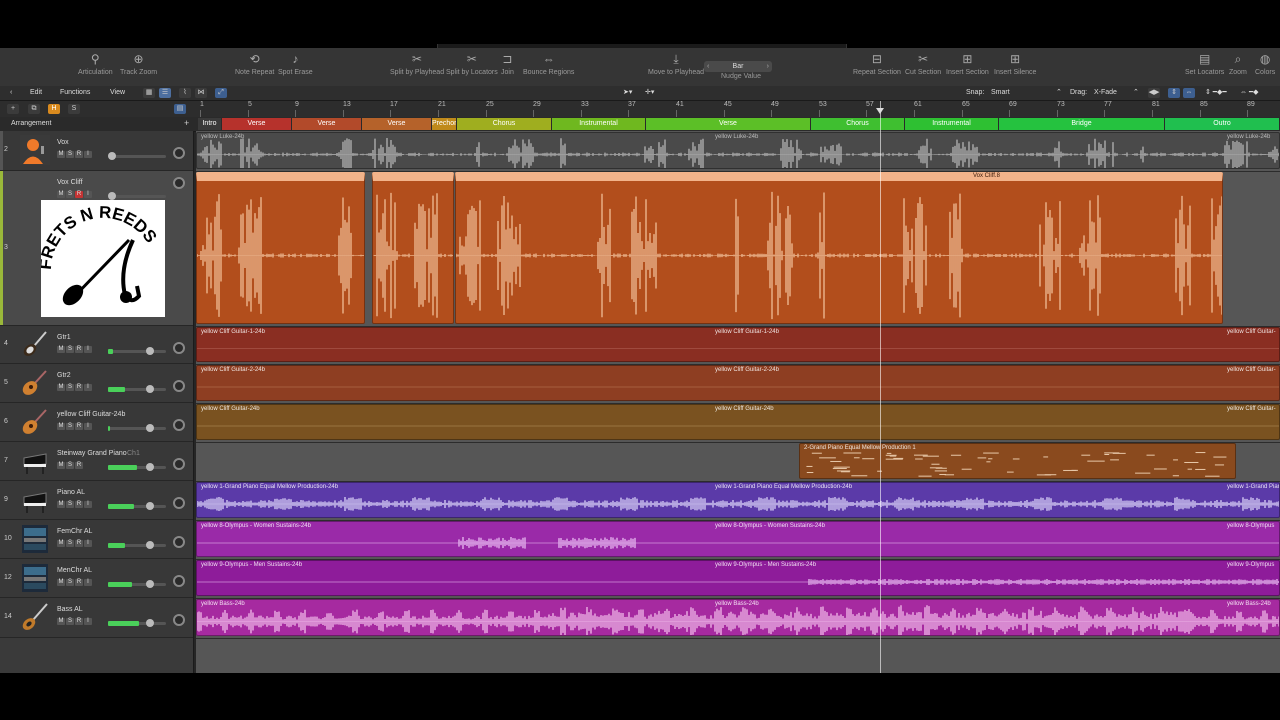  Describe the element at coordinates (1000, 93) in the screenshot. I see `snap-select: Smart` at that location.